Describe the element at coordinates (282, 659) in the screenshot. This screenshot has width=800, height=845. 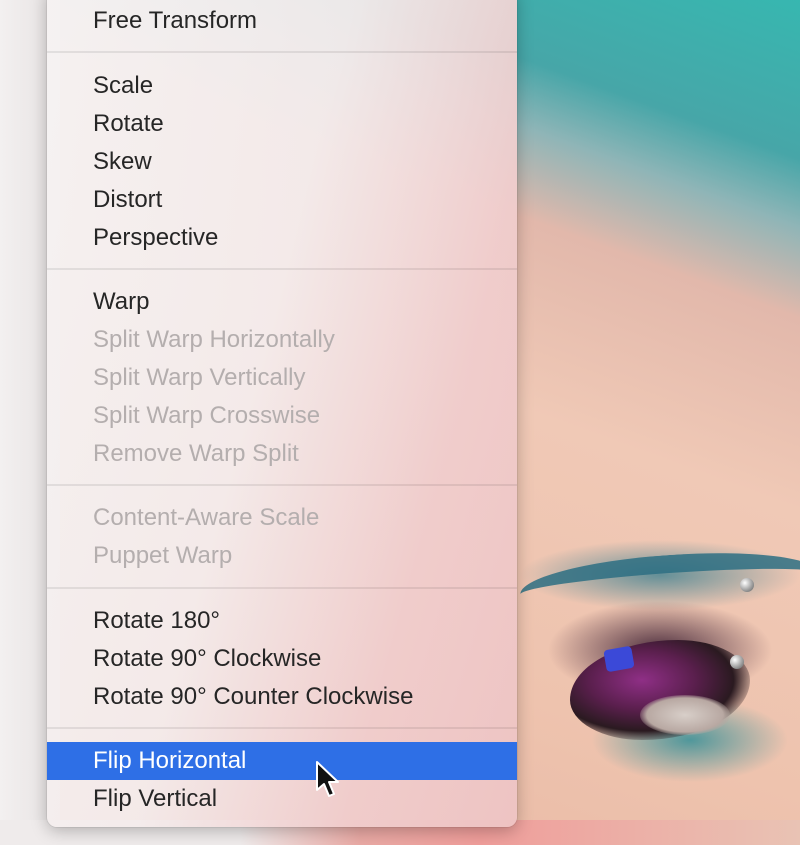
I see `menu-item-rotate-90-cw: Rotate 90° Clockwise` at that location.